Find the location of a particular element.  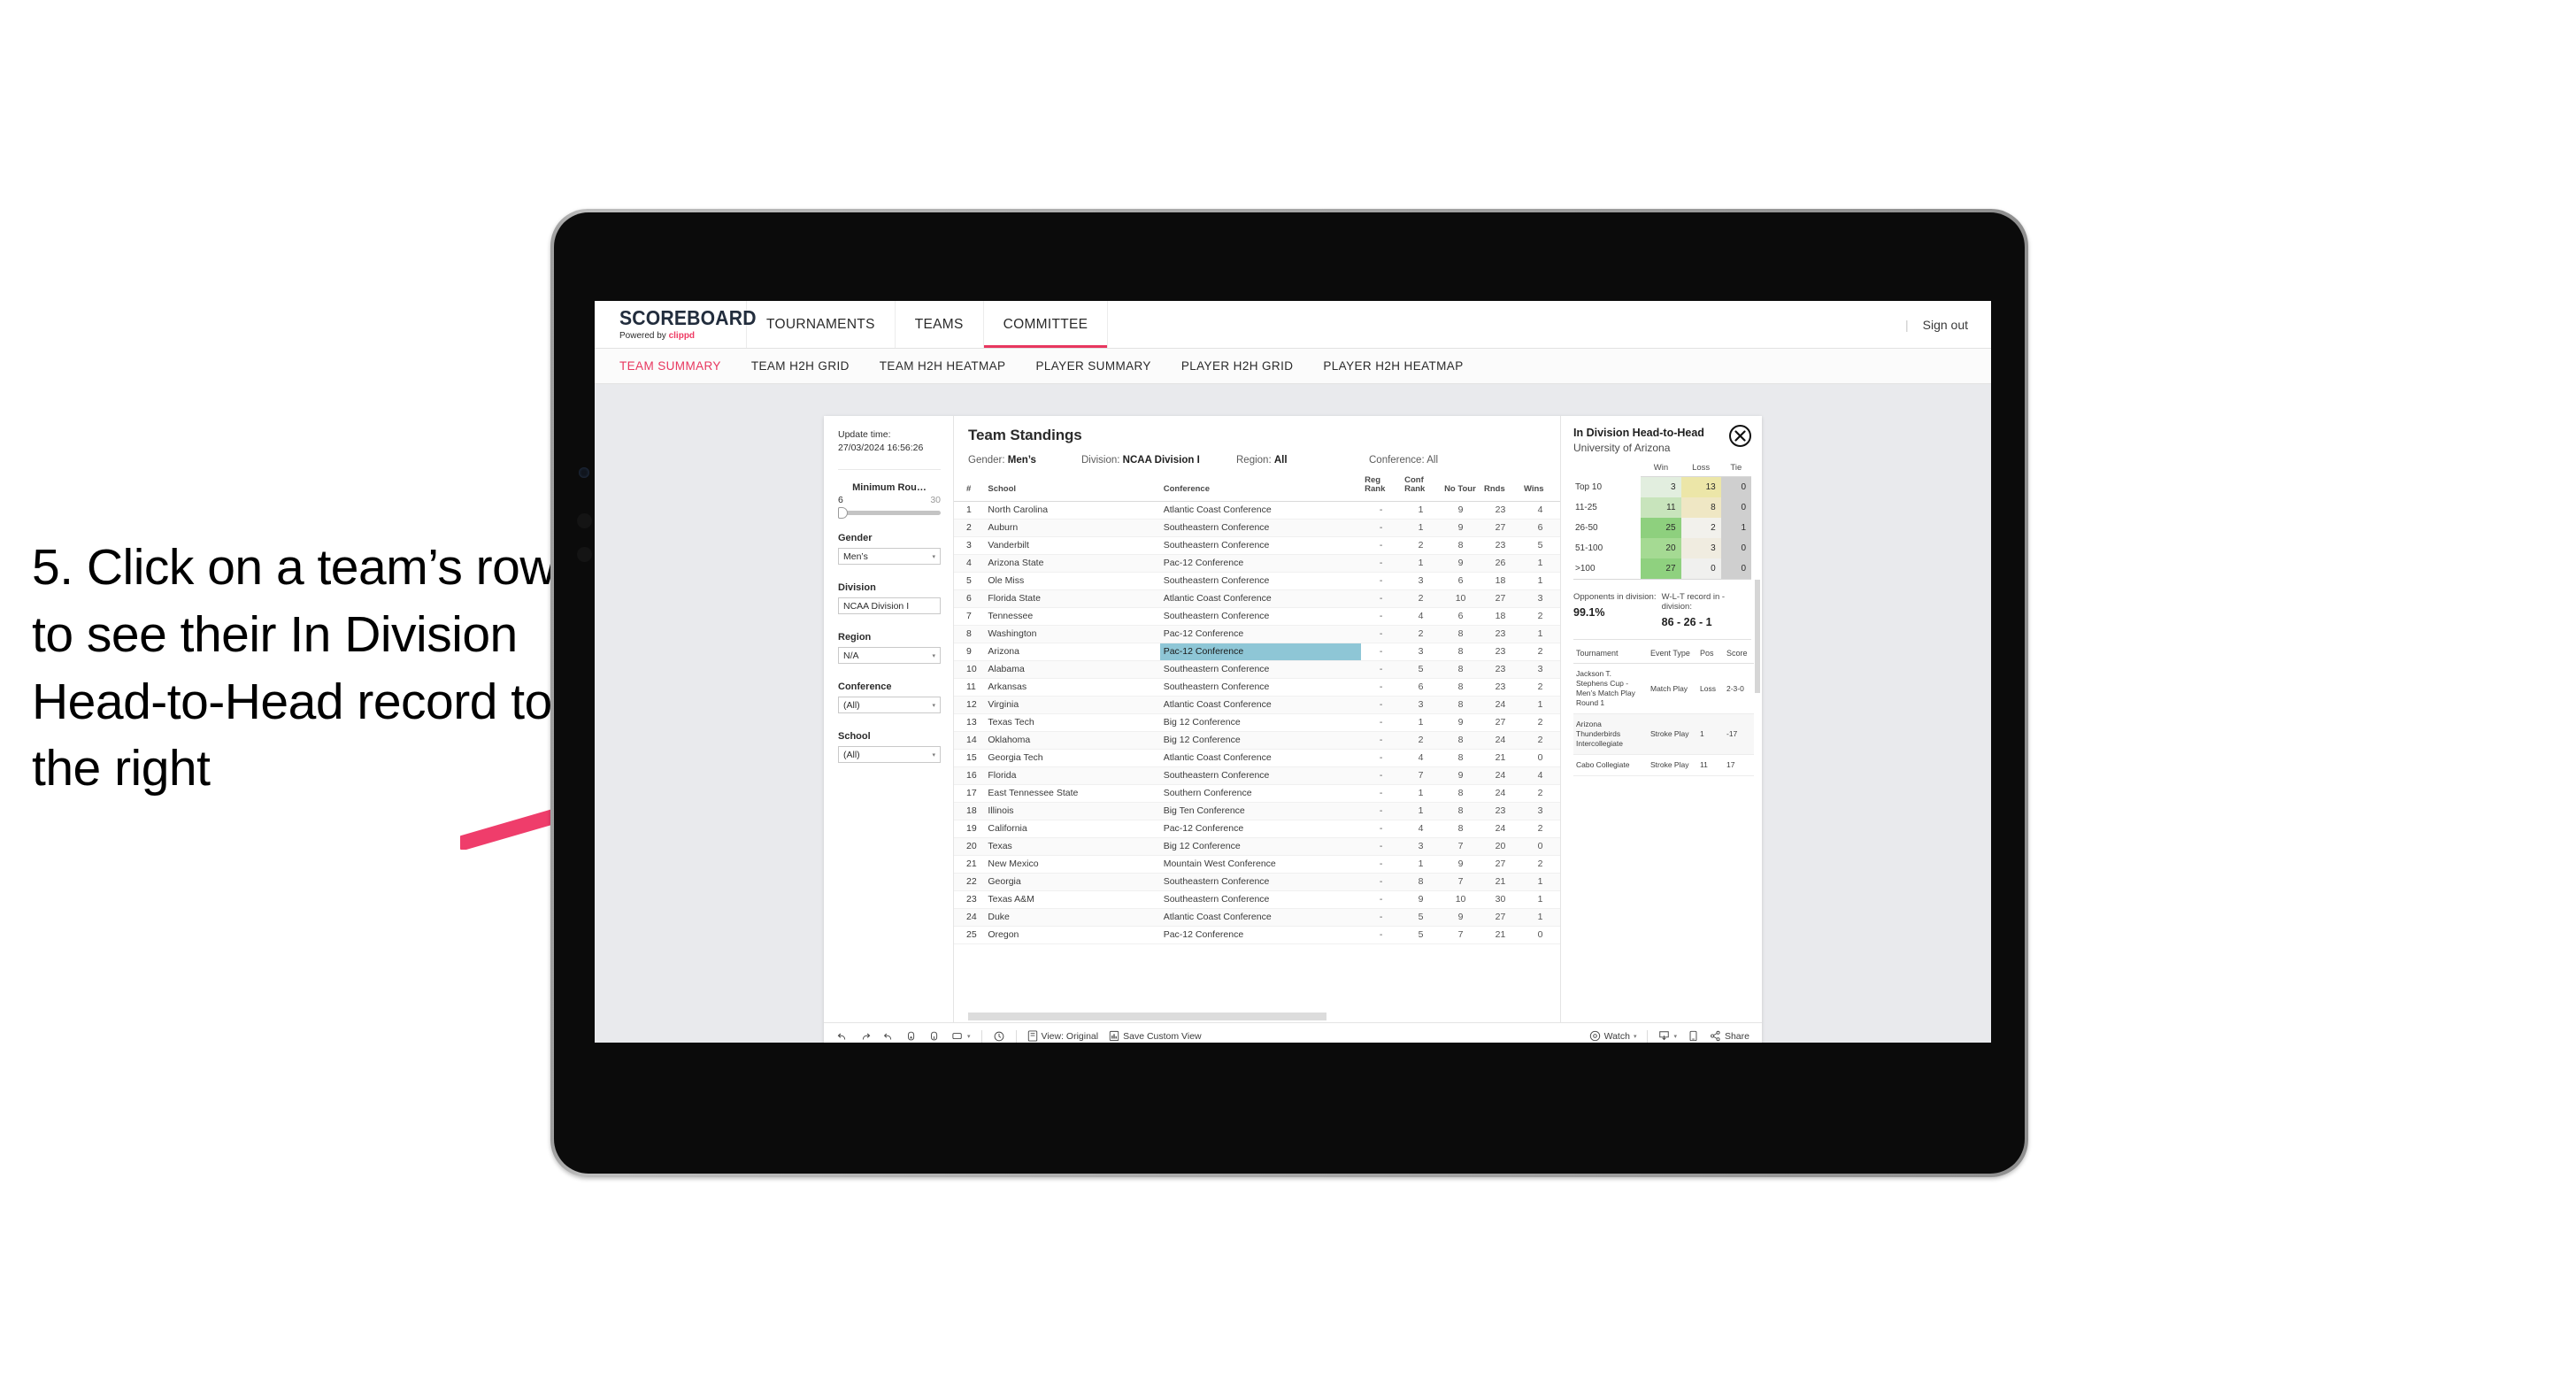

watch-button: Watch ▾ is located at coordinates (1612, 1036).